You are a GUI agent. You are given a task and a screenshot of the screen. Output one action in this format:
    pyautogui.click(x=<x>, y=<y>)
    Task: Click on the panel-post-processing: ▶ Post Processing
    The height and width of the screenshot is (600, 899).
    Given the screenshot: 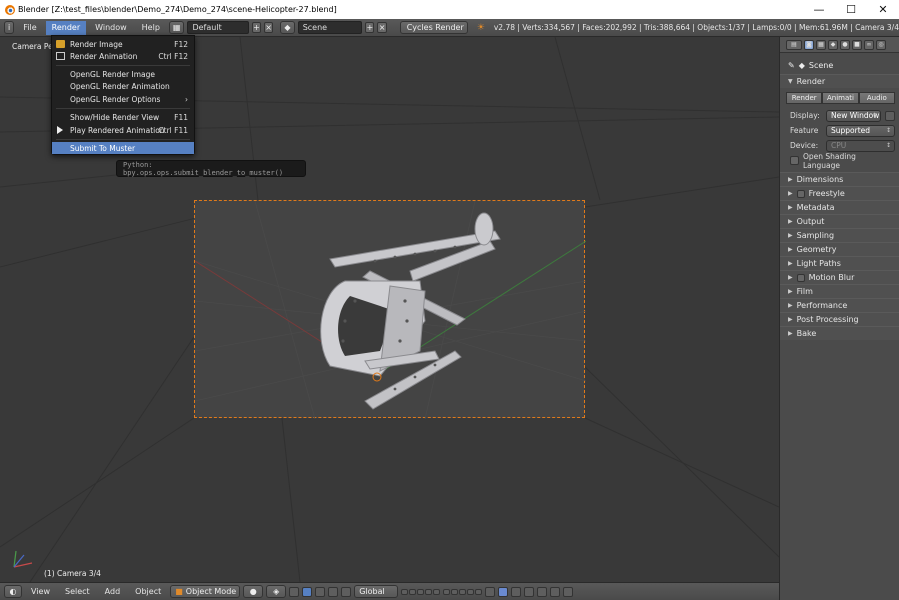 What is the action you would take?
    pyautogui.click(x=839, y=319)
    